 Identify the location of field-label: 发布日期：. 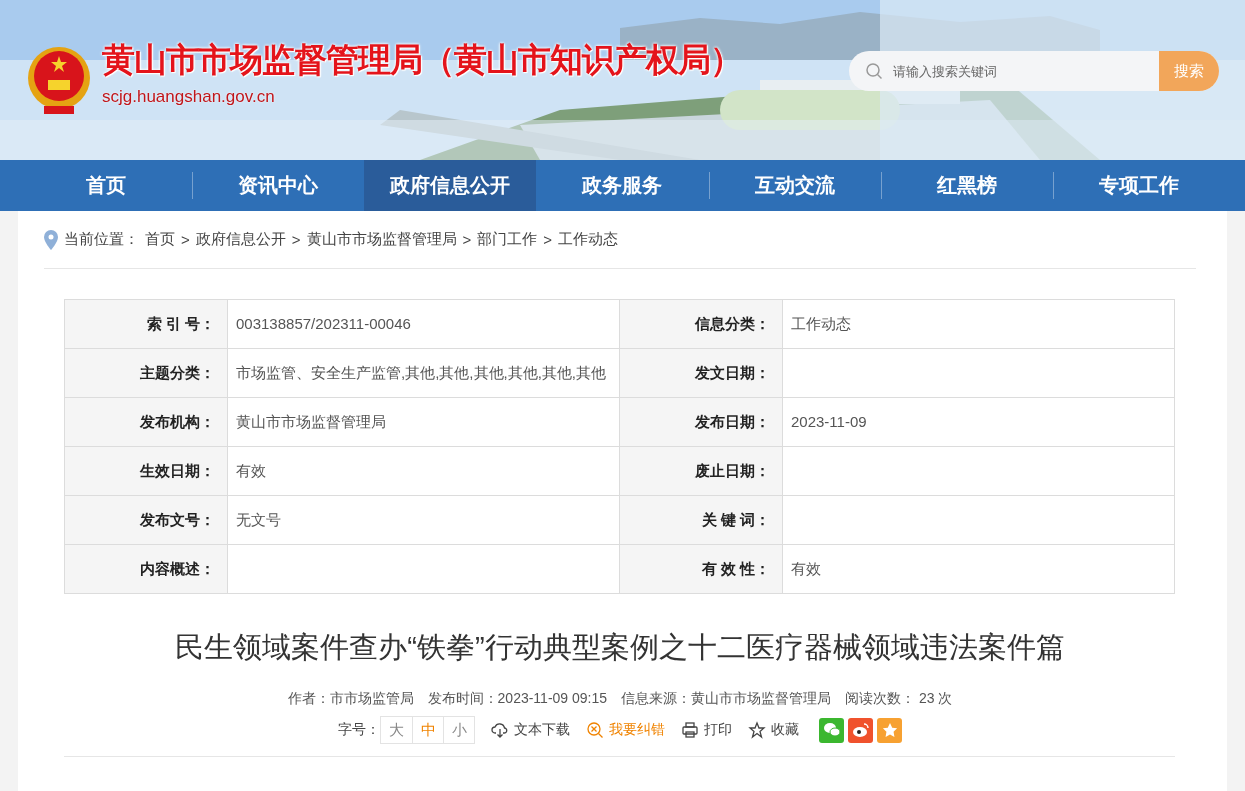
(701, 422).